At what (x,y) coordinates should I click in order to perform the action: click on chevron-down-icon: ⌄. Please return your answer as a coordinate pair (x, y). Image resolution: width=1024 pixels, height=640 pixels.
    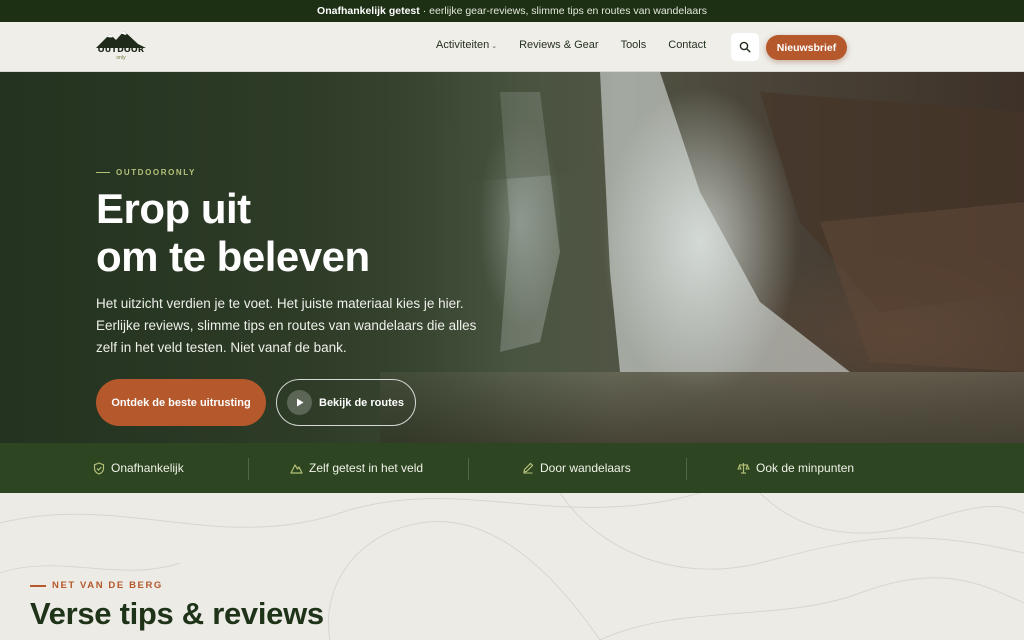
    Looking at the image, I should click on (494, 46).